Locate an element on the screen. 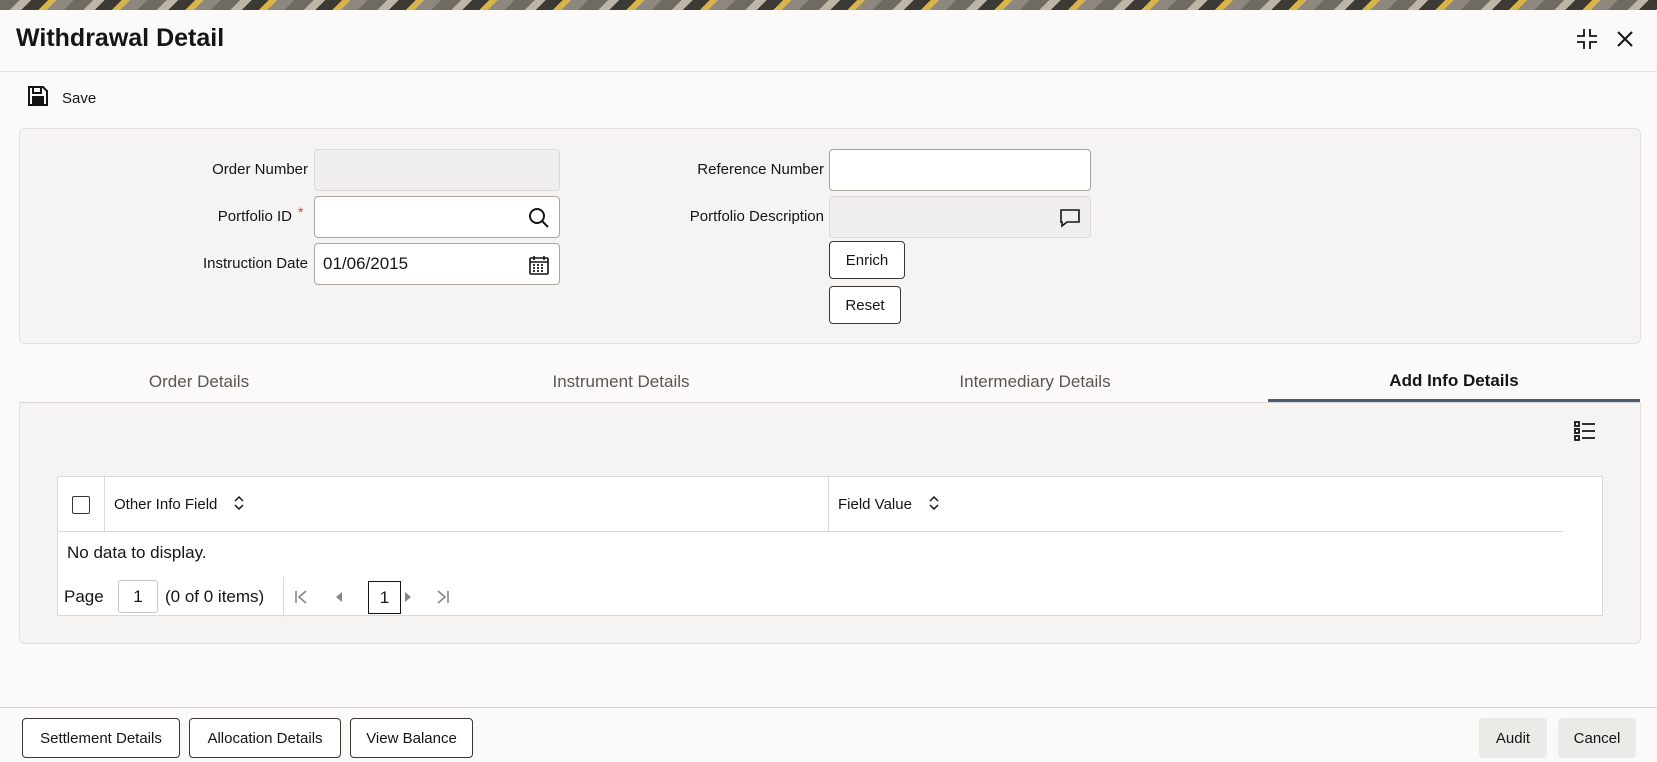 The width and height of the screenshot is (1657, 762). first-page-icon is located at coordinates (301, 597).